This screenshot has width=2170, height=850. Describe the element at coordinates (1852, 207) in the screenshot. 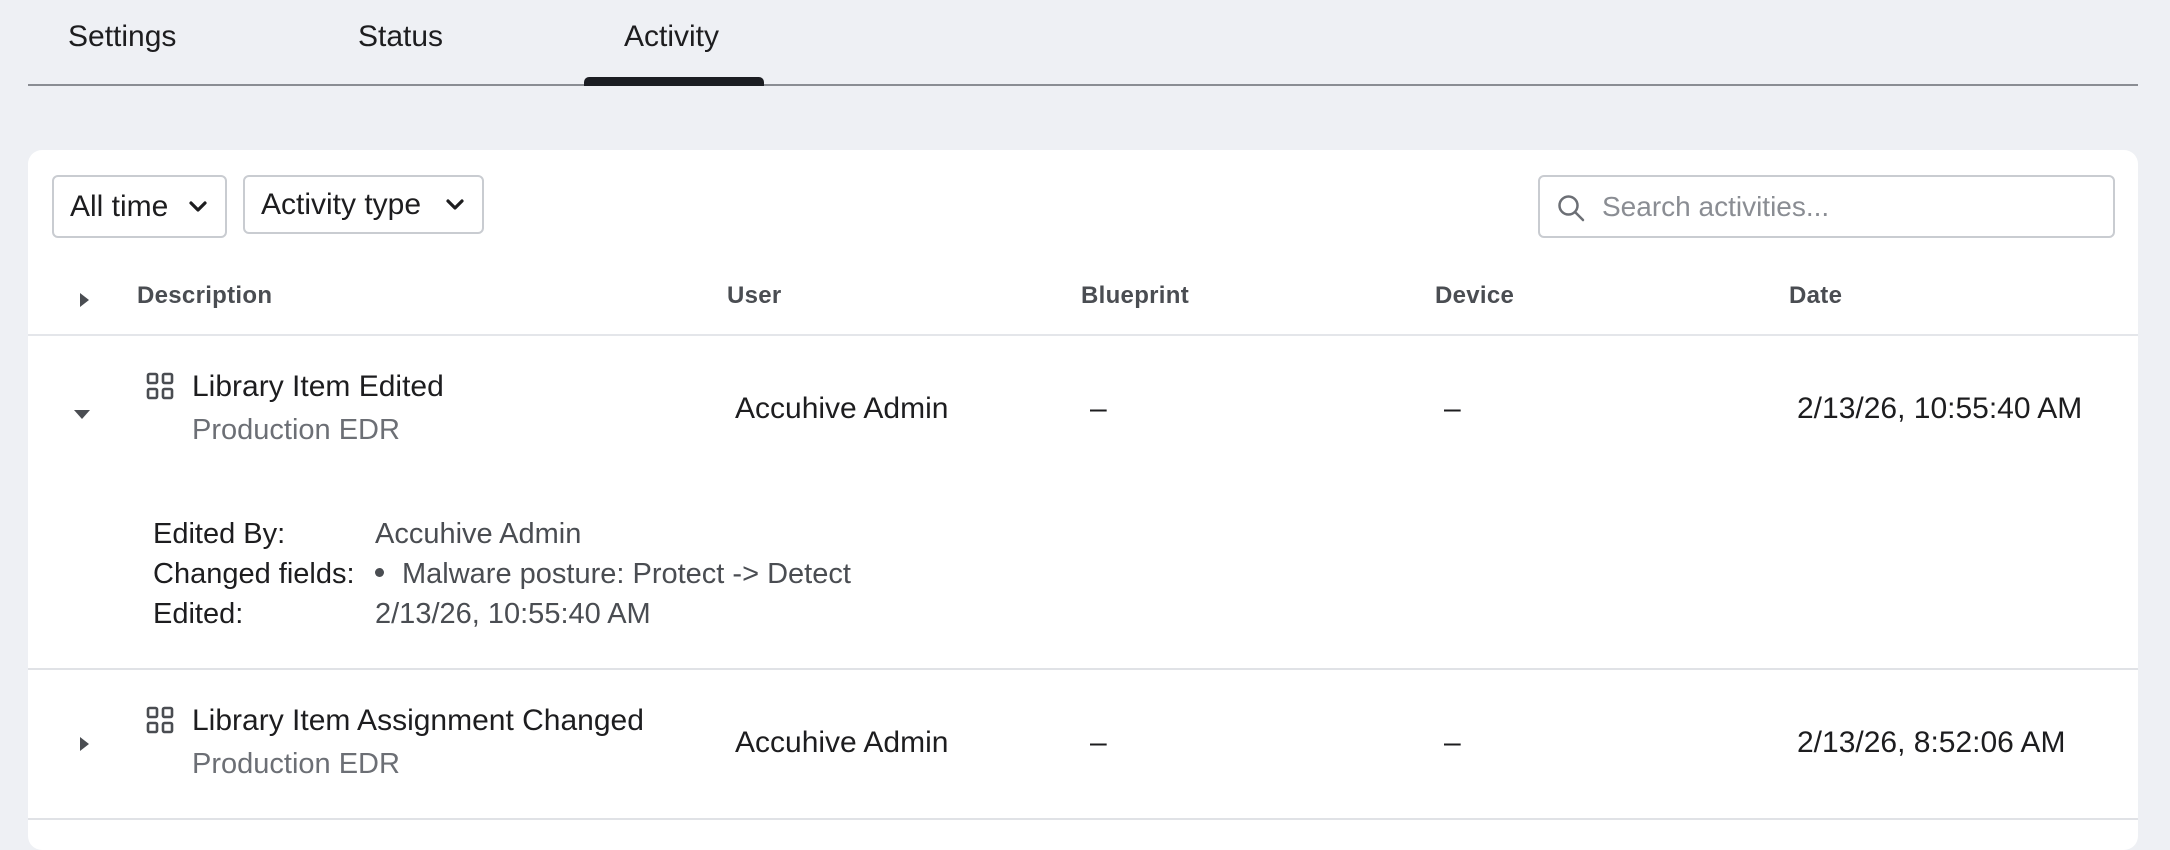

I see `search-input` at that location.